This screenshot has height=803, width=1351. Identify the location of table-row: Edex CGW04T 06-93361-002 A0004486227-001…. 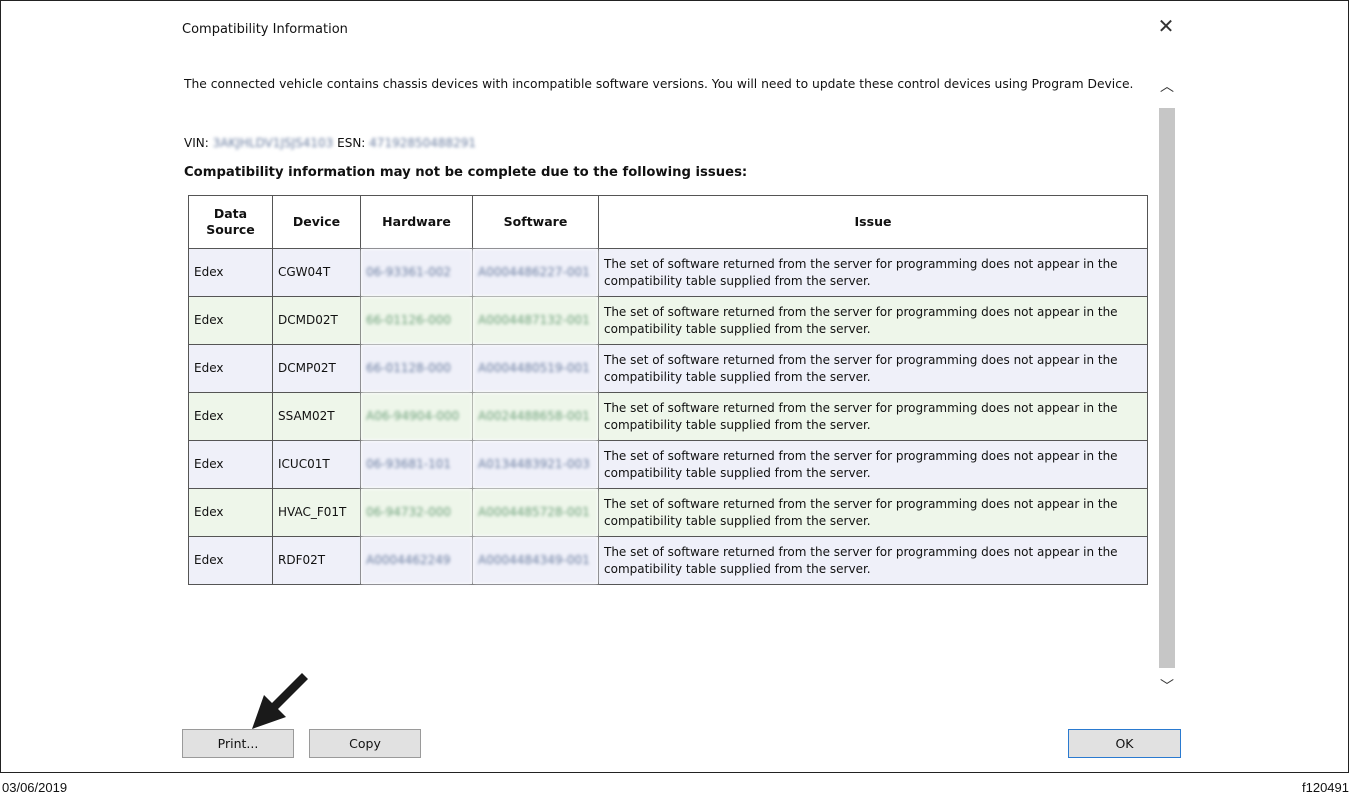
(668, 272).